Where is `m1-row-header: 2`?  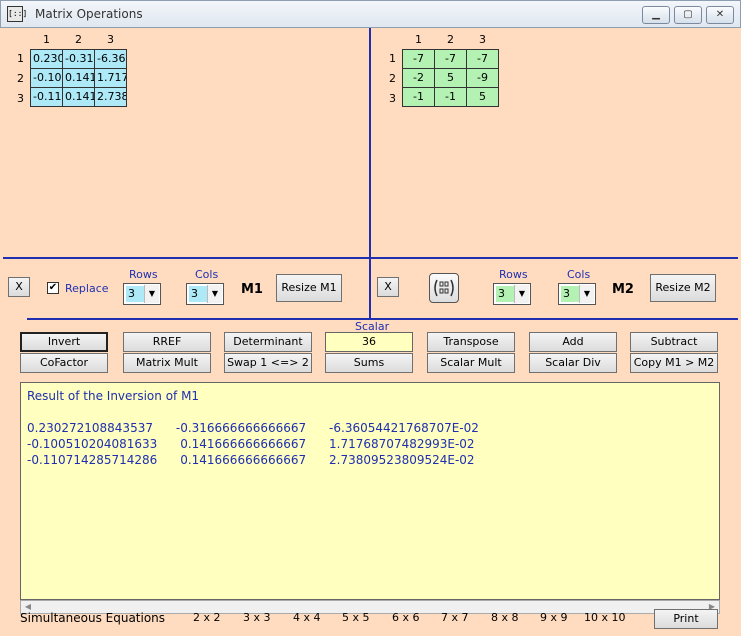 m1-row-header: 2 is located at coordinates (20, 78).